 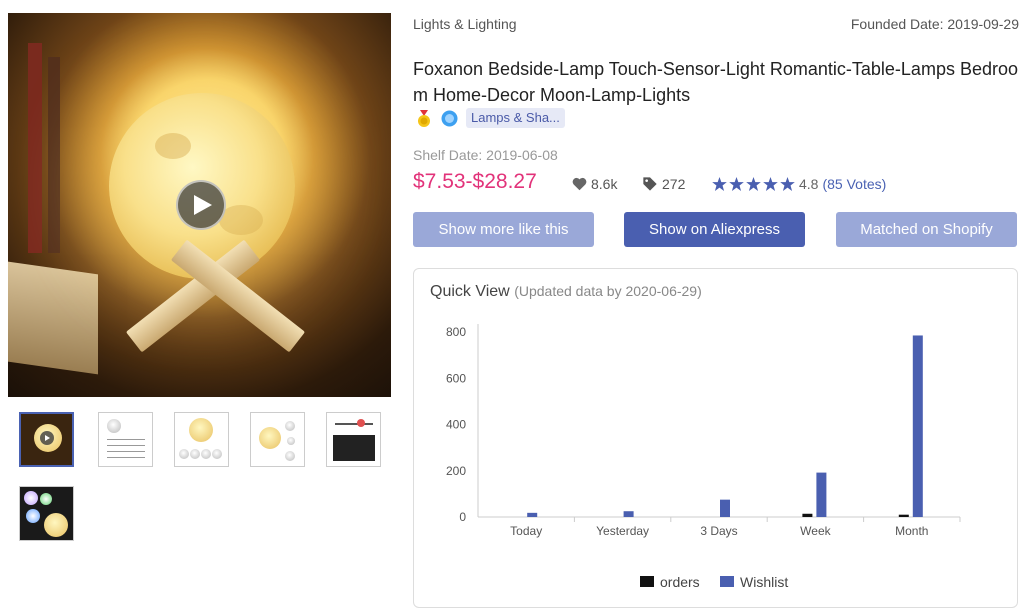 I want to click on bar-orders-month, so click(x=903, y=515).